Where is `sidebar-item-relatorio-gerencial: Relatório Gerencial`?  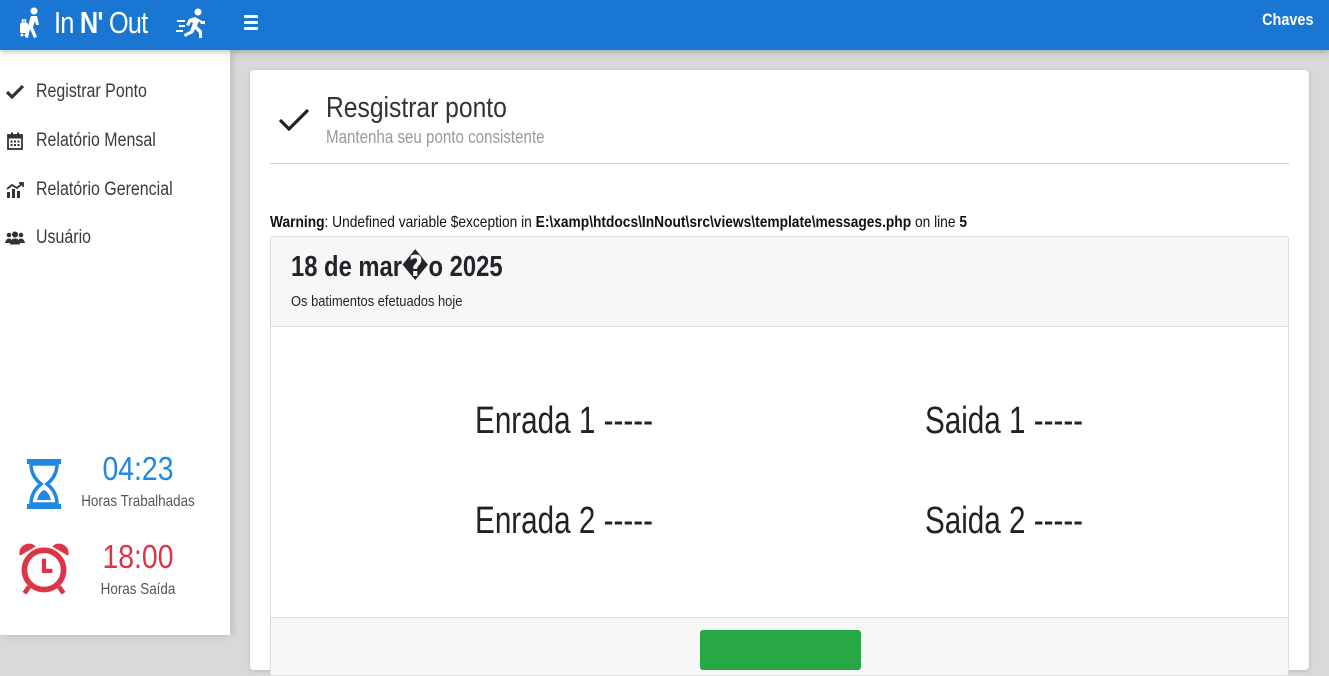
sidebar-item-relatorio-gerencial: Relatório Gerencial is located at coordinates (115, 190).